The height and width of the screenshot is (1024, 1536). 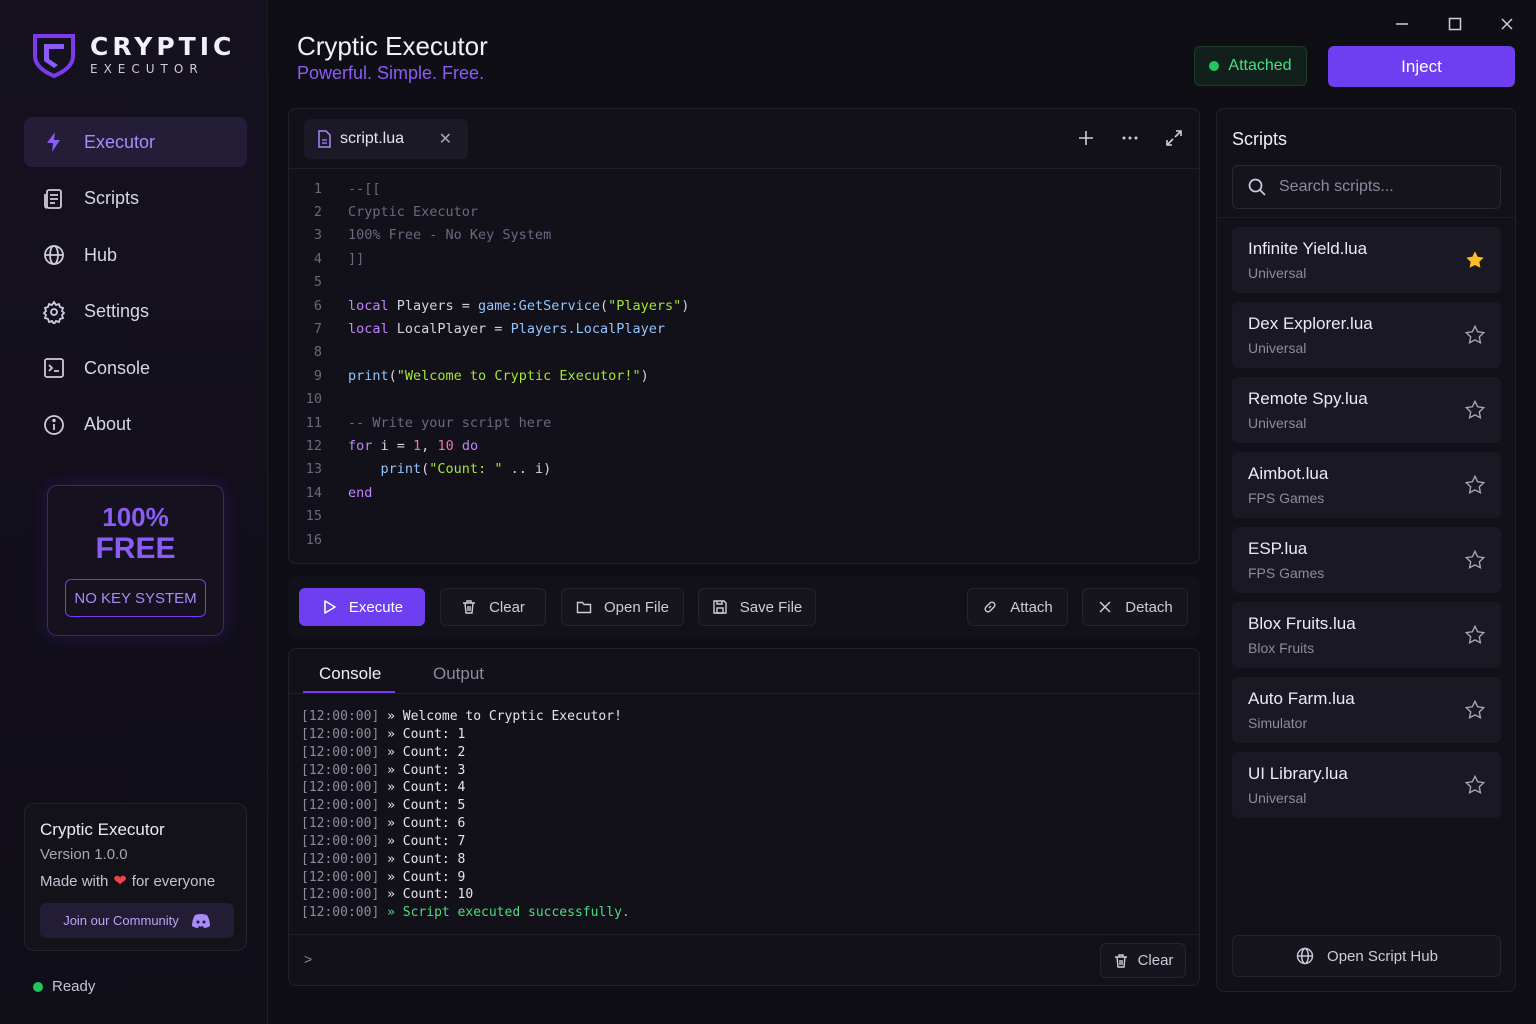 What do you see at coordinates (324, 139) in the screenshot?
I see `file-icon` at bounding box center [324, 139].